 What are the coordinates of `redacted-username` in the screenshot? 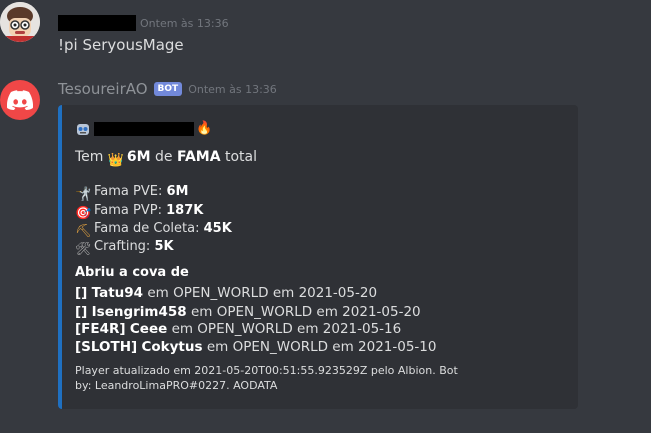 It's located at (97, 23).